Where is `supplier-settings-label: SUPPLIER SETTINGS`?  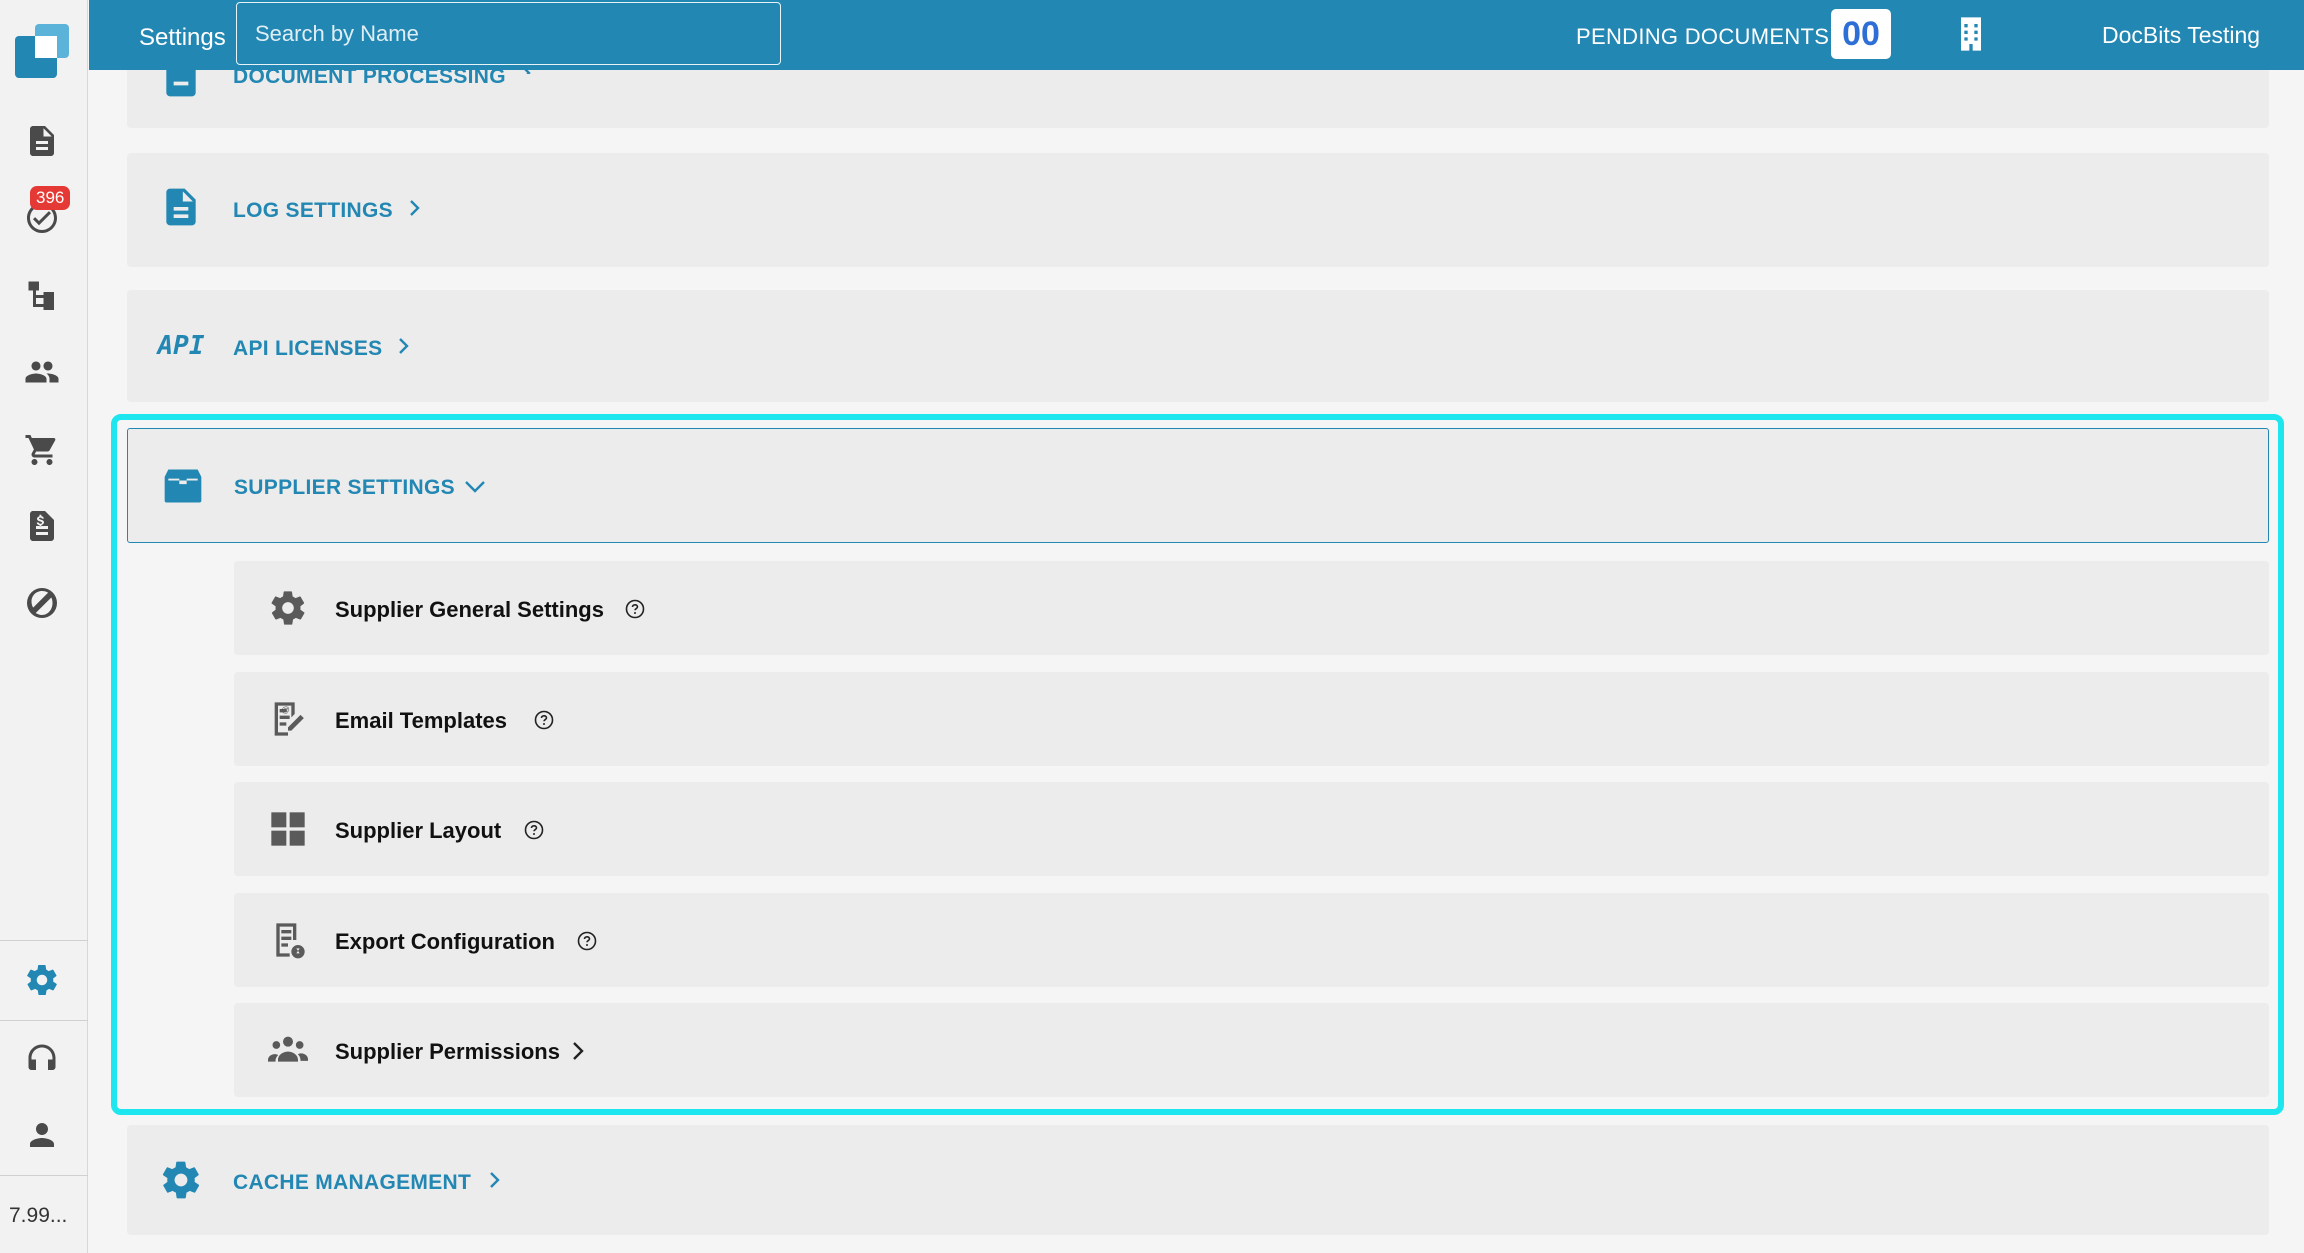
supplier-settings-label: SUPPLIER SETTINGS is located at coordinates (344, 487).